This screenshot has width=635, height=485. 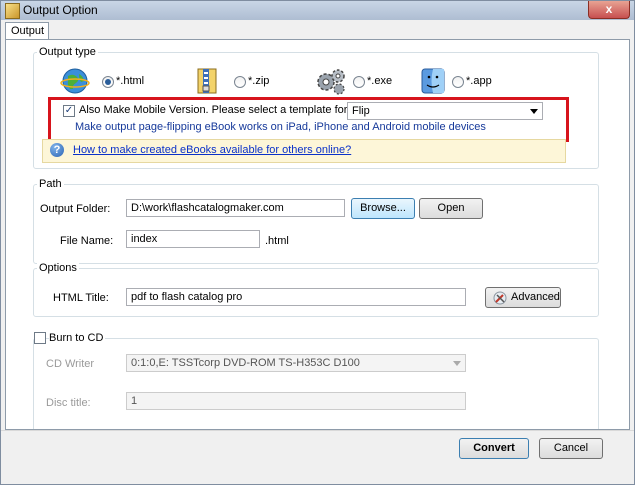 What do you see at coordinates (361, 111) in the screenshot?
I see `mobile-template-value: Flip` at bounding box center [361, 111].